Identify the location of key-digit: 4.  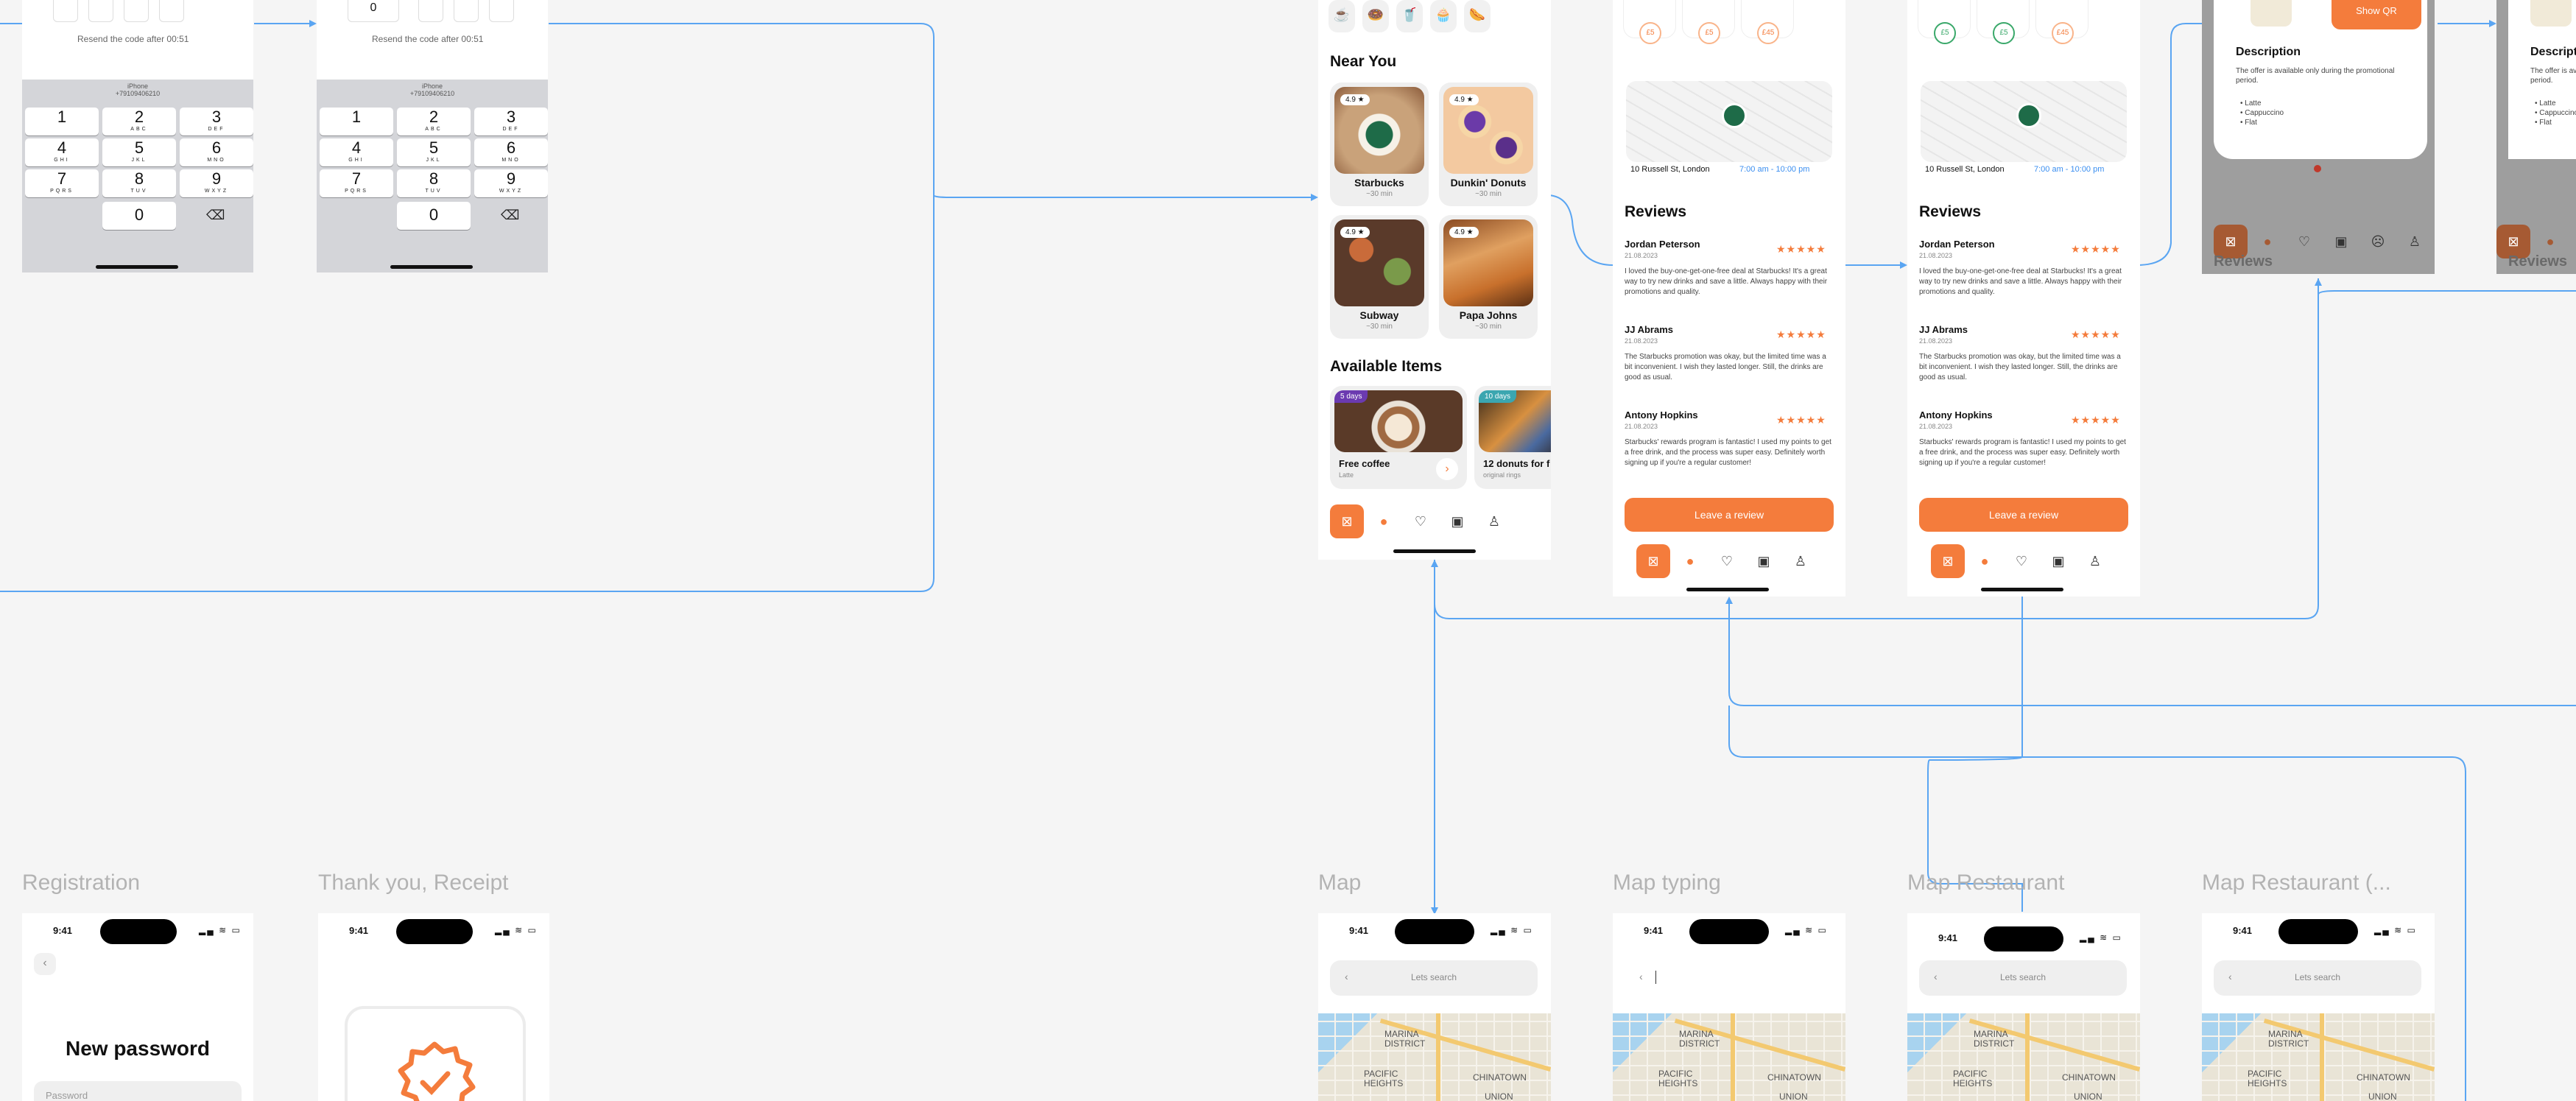
(62, 147).